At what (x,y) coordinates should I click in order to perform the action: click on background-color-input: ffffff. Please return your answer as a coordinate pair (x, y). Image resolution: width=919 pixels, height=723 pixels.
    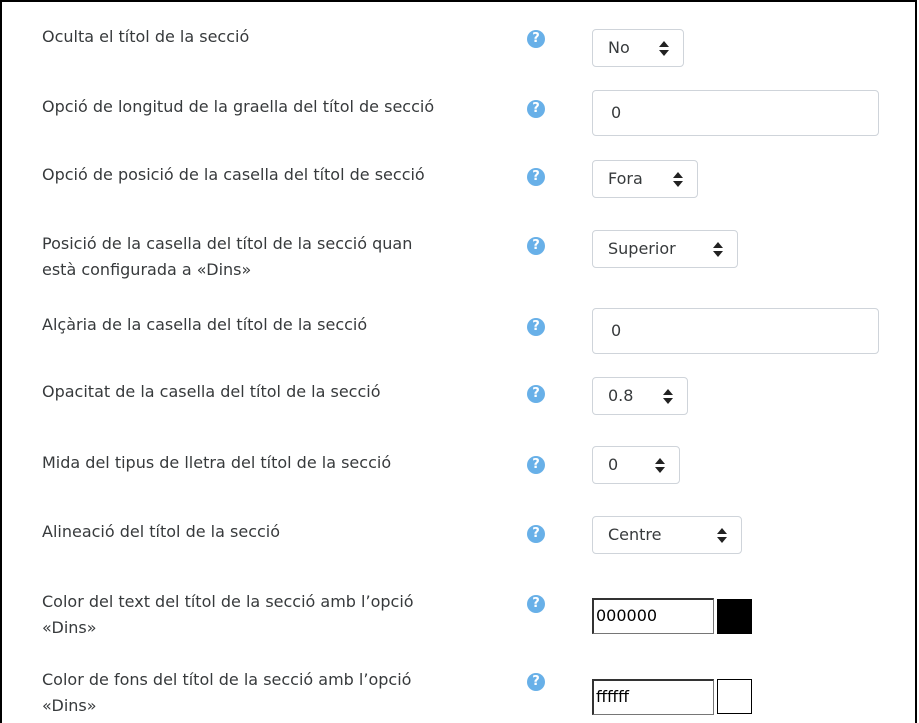
    Looking at the image, I should click on (653, 697).